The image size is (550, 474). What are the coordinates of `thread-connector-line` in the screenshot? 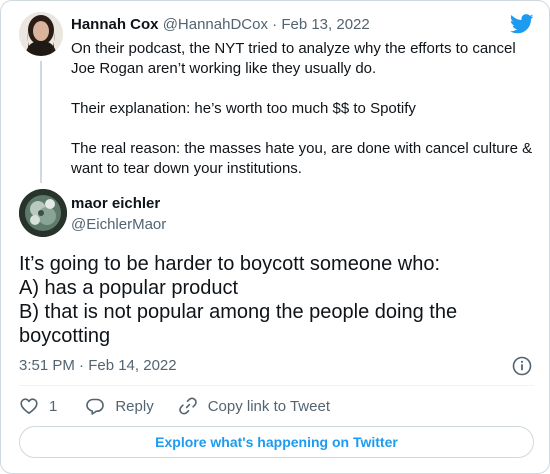 It's located at (41, 122).